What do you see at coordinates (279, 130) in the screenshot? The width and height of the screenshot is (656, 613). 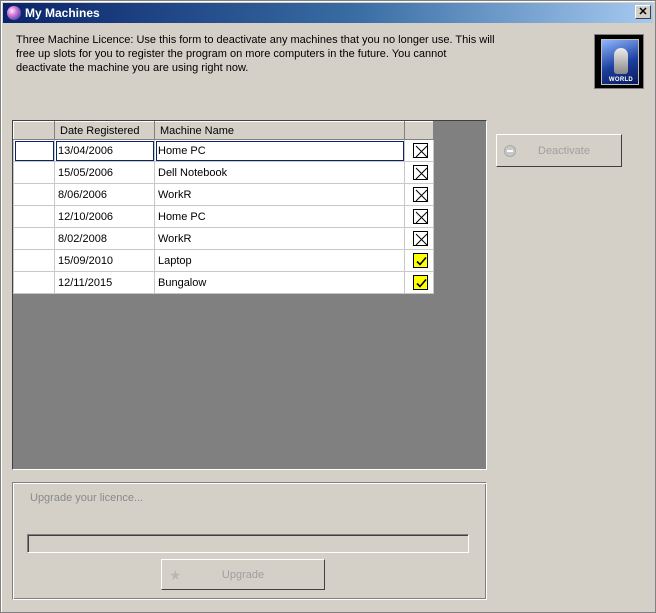 I see `column-header-machine-name: Machine Name` at bounding box center [279, 130].